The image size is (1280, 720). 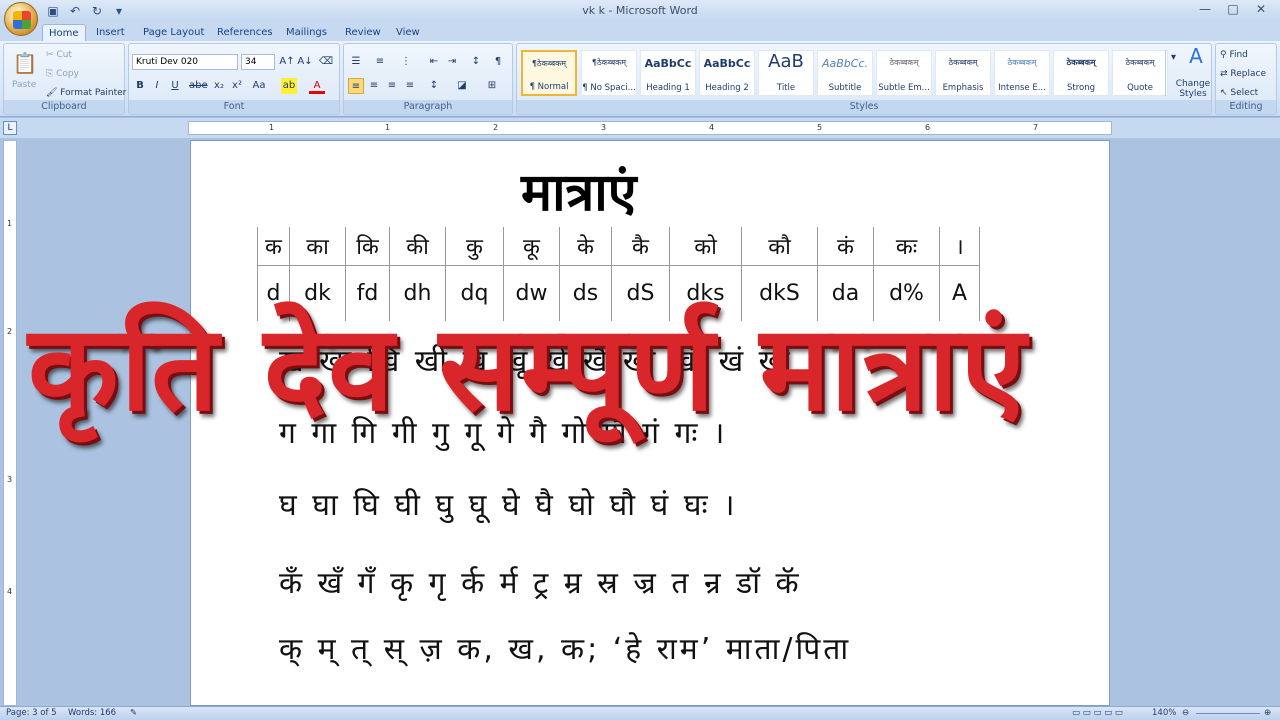 I want to click on style-emphasis: ठेकब्बकम् Emphasis, so click(x=963, y=73).